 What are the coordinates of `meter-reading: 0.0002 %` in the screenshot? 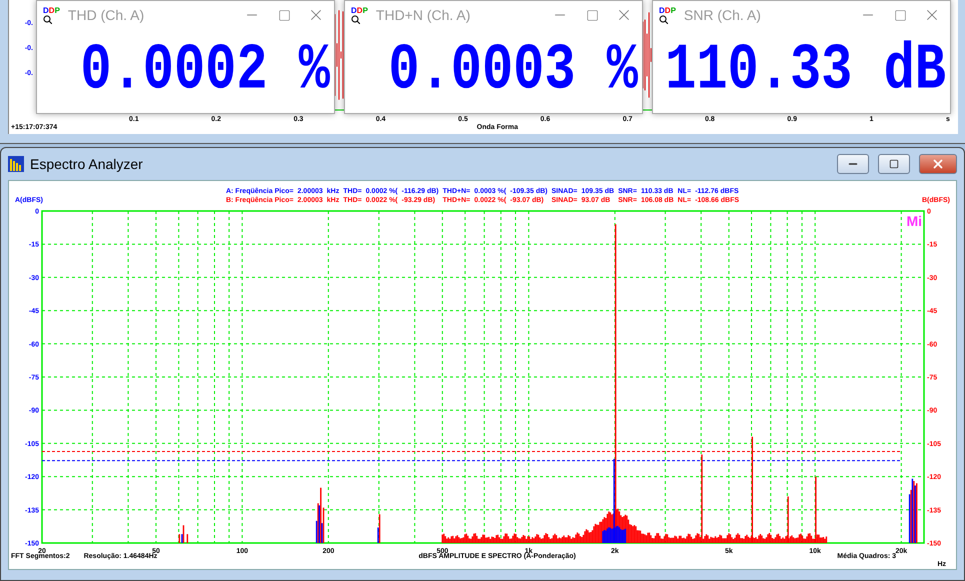 It's located at (205, 71).